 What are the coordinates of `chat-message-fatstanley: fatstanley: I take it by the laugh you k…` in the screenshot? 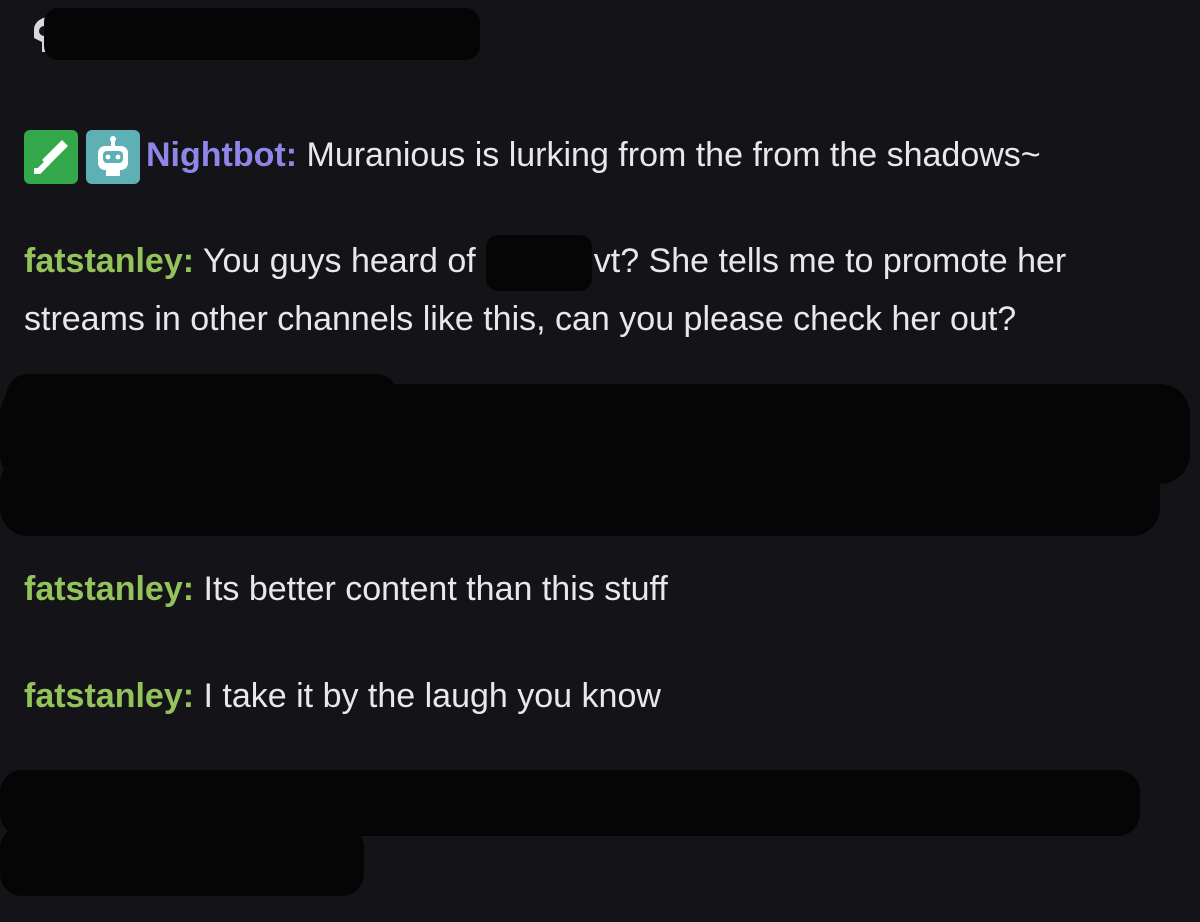 It's located at (342, 696).